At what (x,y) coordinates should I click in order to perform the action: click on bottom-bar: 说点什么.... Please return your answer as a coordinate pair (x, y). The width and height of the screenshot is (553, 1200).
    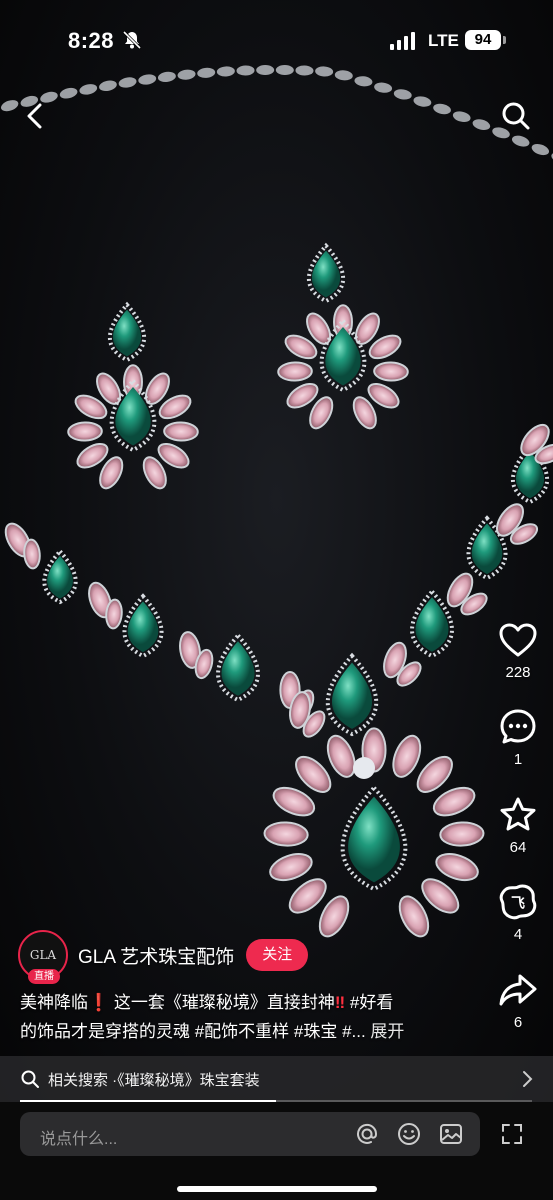
    Looking at the image, I should click on (276, 1151).